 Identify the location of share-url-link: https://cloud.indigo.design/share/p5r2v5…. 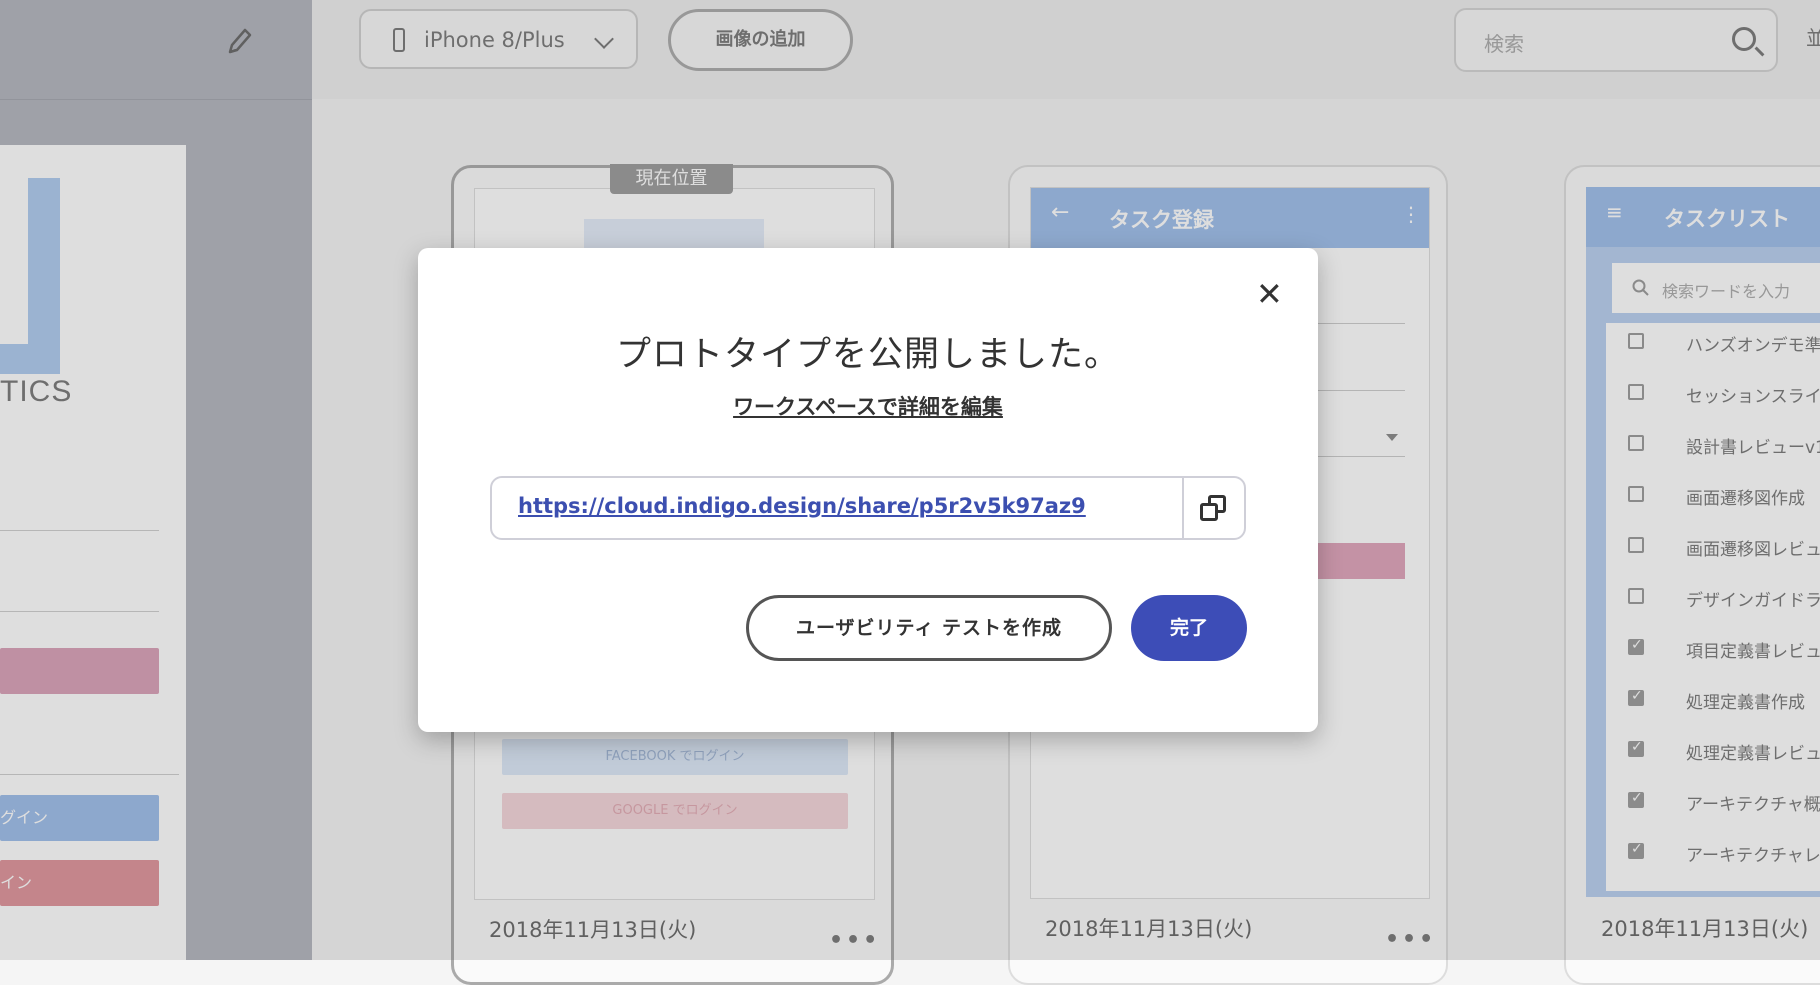
(802, 506).